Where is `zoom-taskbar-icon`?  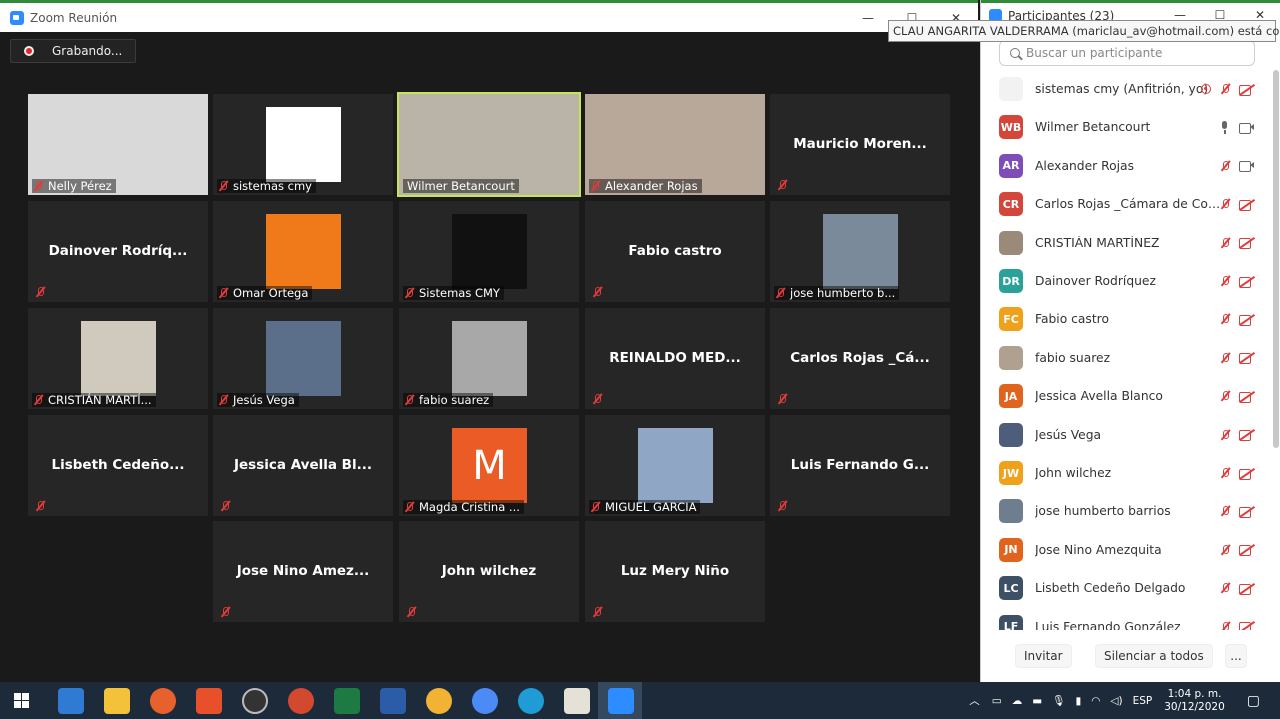
zoom-taskbar-icon is located at coordinates (621, 701).